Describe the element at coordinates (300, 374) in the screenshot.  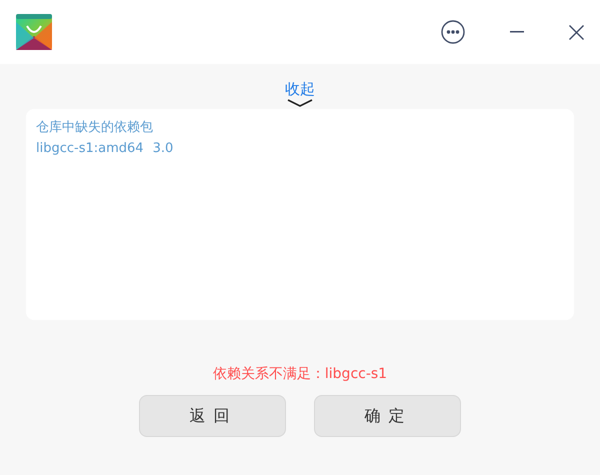
I see `error-message: 依赖关系不满足：libgcc-s1` at that location.